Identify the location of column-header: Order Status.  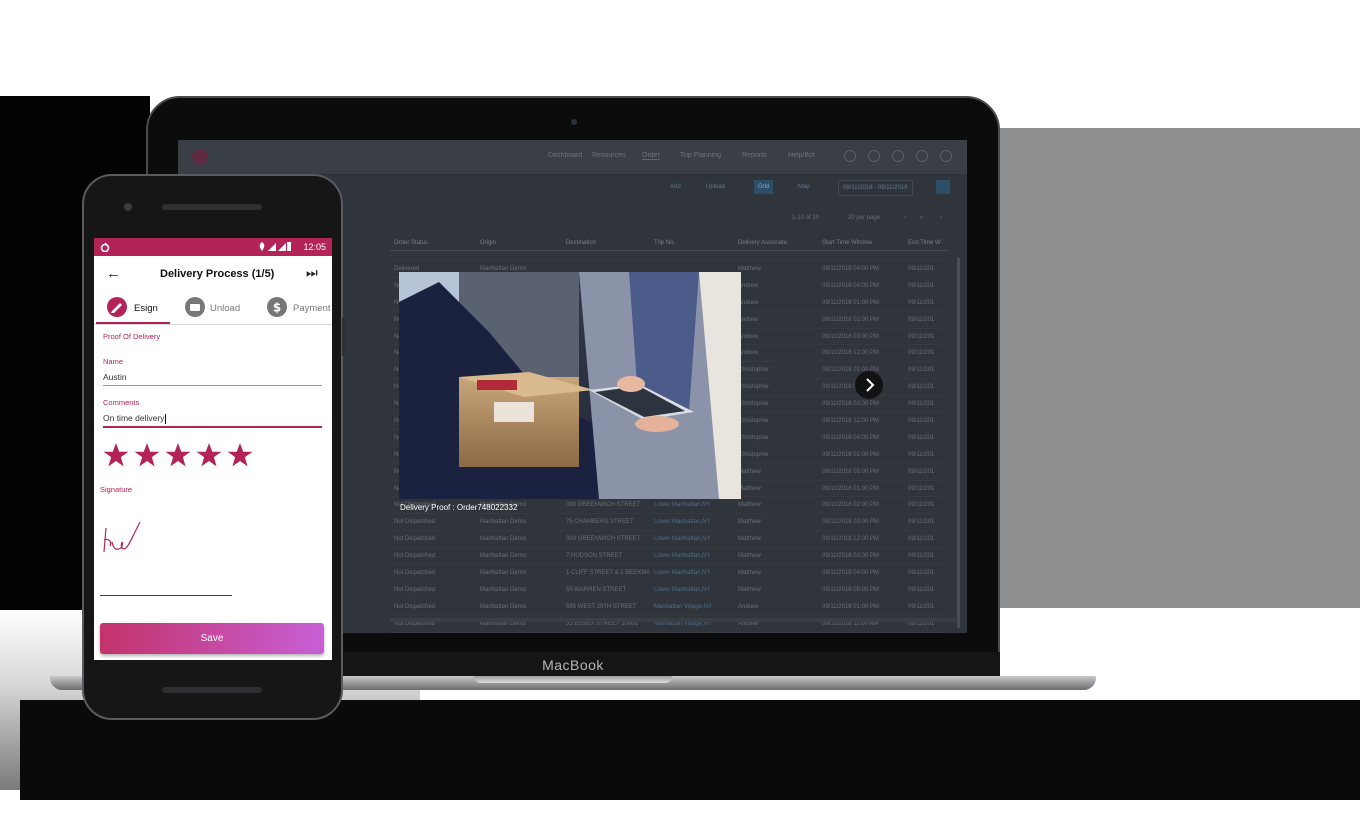
(433, 243).